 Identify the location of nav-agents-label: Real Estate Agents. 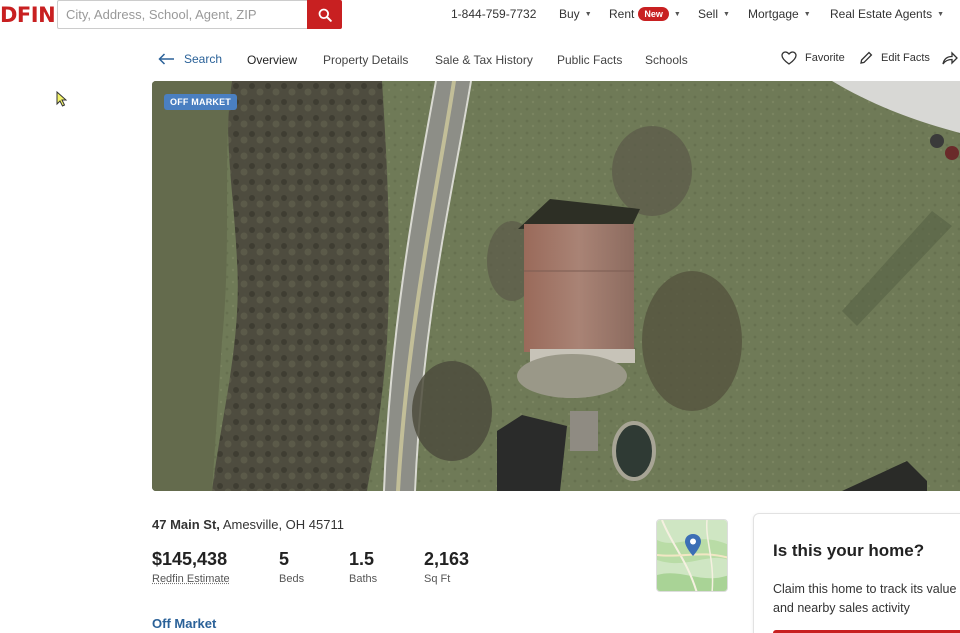
(881, 14).